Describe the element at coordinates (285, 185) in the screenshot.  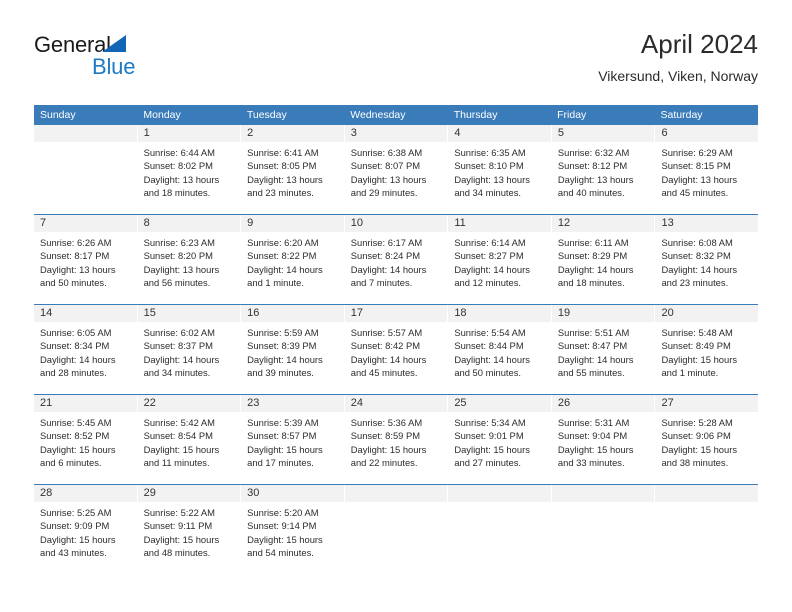
I see `daylight-text: Daylight: 13 hours and 23 minutes.` at that location.